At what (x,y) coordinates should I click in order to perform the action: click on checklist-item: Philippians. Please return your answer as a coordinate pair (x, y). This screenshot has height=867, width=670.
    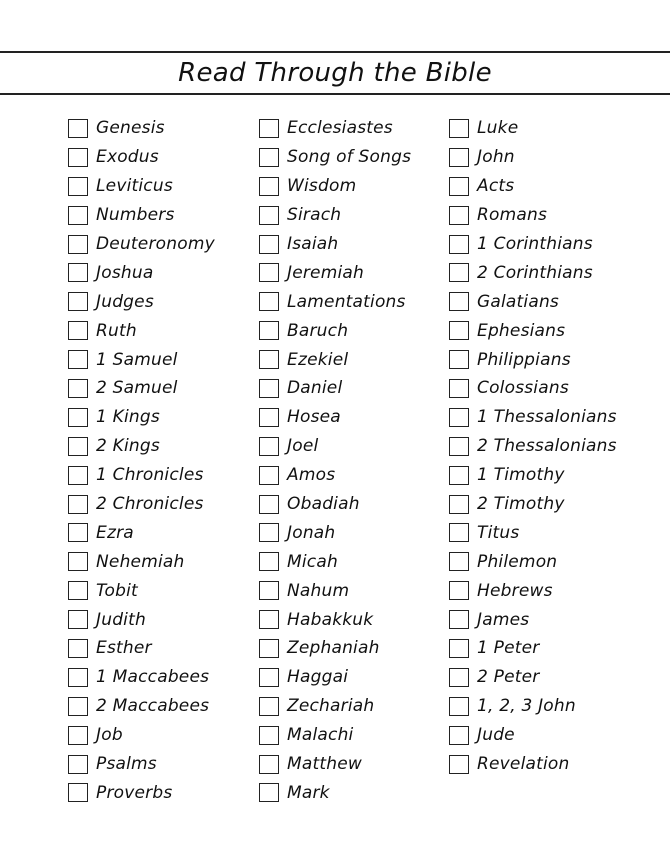
    Looking at the image, I should click on (533, 359).